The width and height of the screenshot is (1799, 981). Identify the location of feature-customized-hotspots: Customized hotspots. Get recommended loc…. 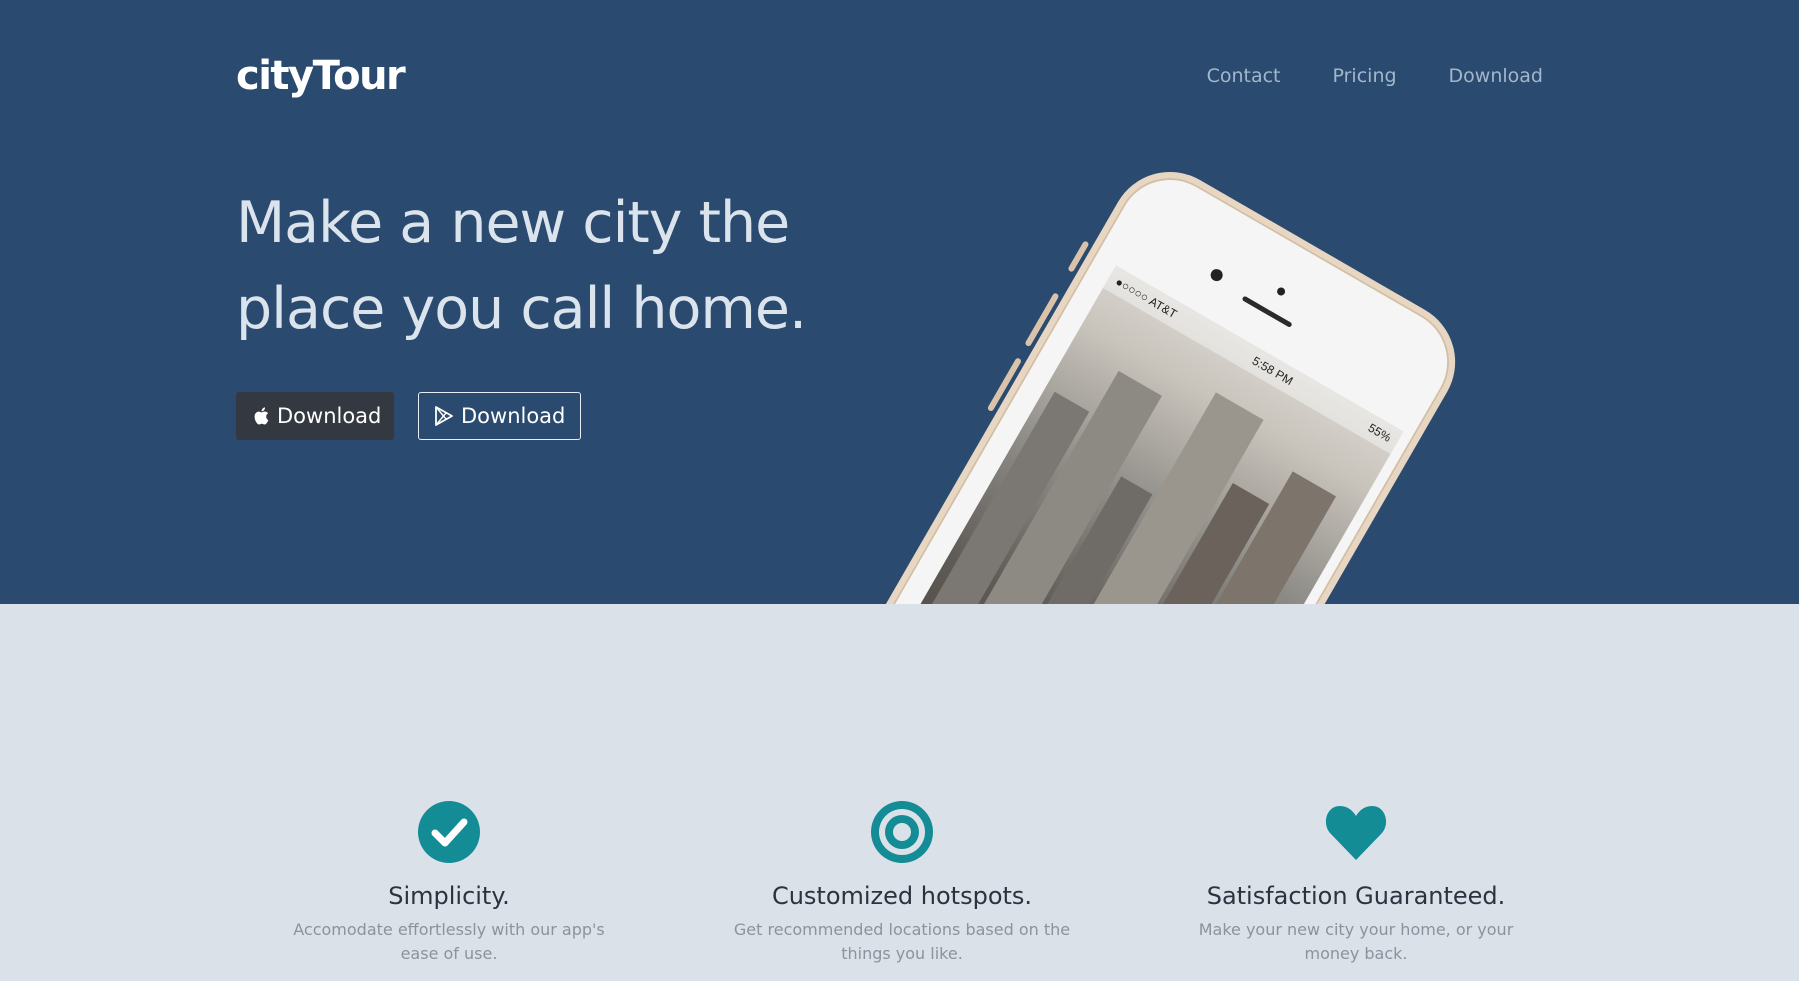
(902, 883).